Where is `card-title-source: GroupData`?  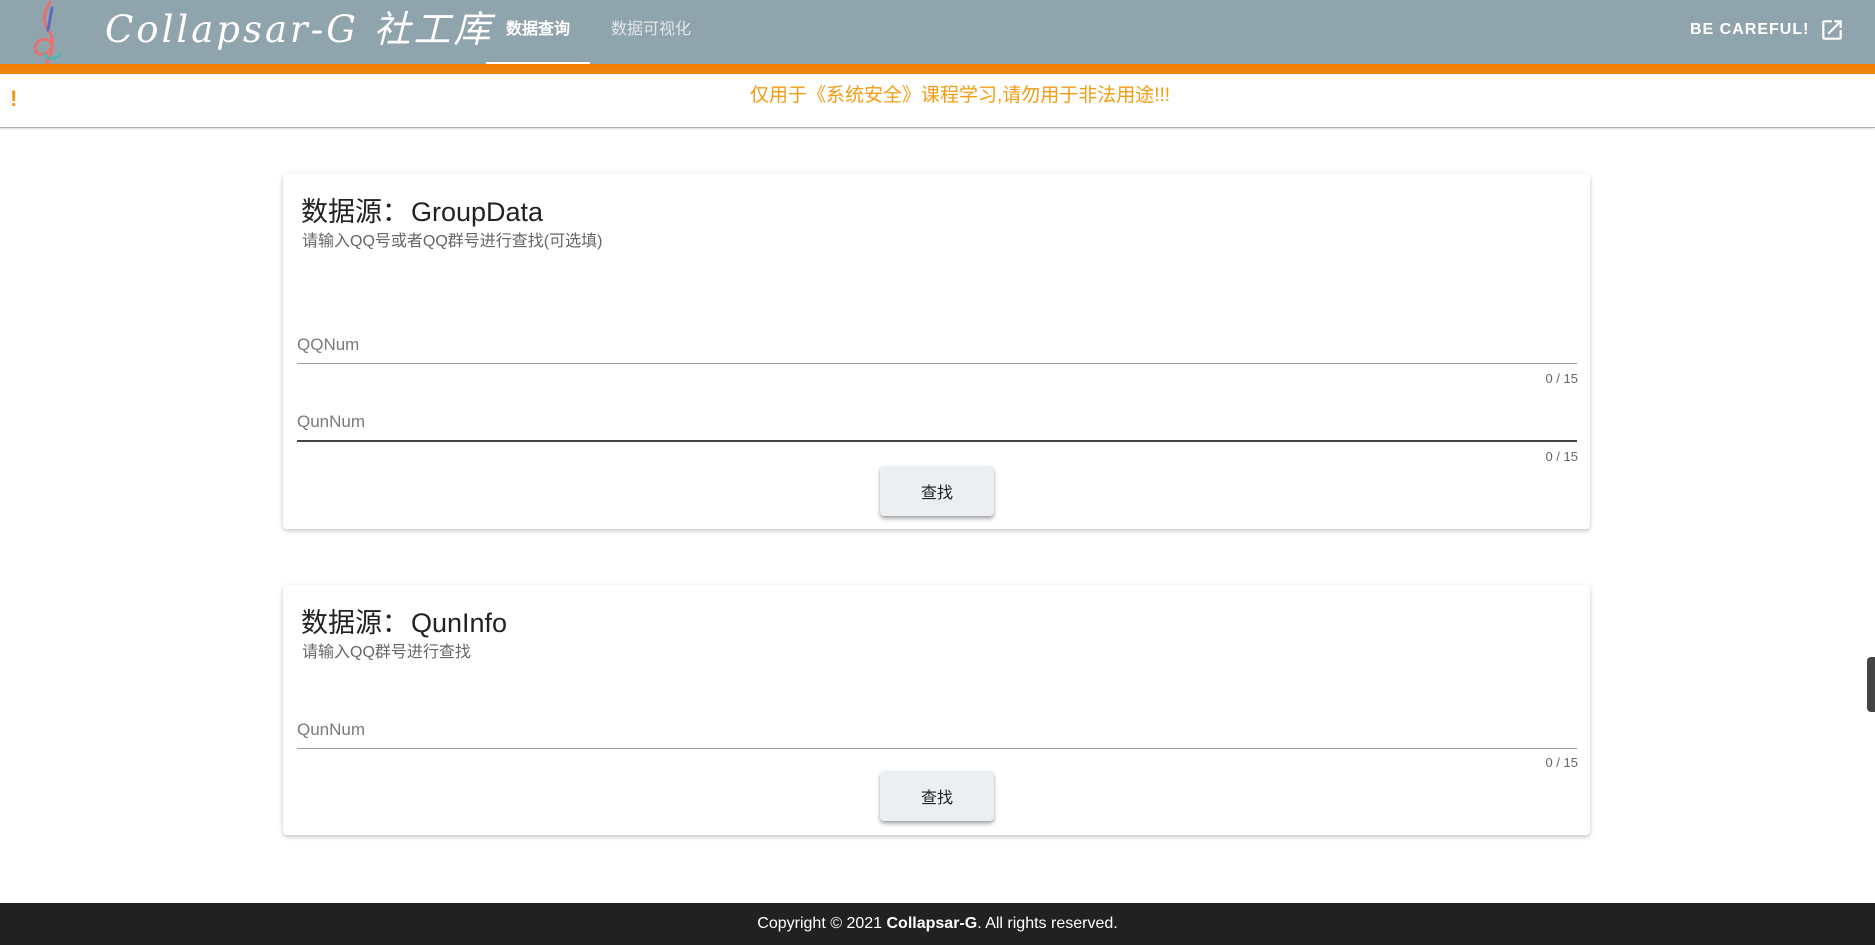
card-title-source: GroupData is located at coordinates (477, 212).